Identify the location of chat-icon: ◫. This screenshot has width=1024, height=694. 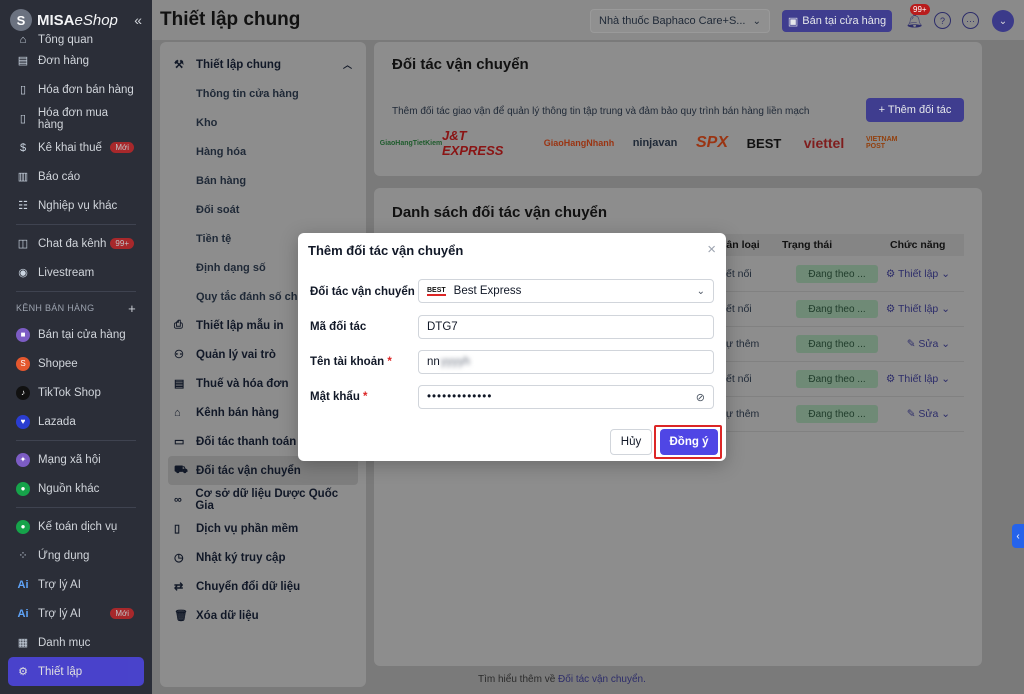
(23, 244).